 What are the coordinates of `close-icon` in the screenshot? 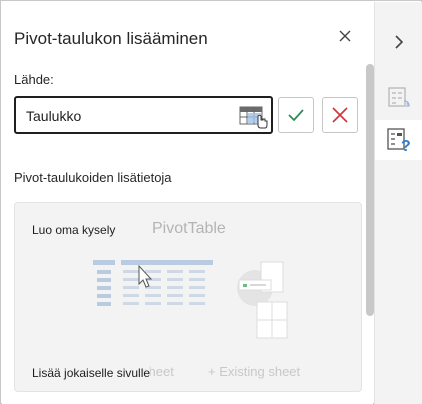 It's located at (345, 36).